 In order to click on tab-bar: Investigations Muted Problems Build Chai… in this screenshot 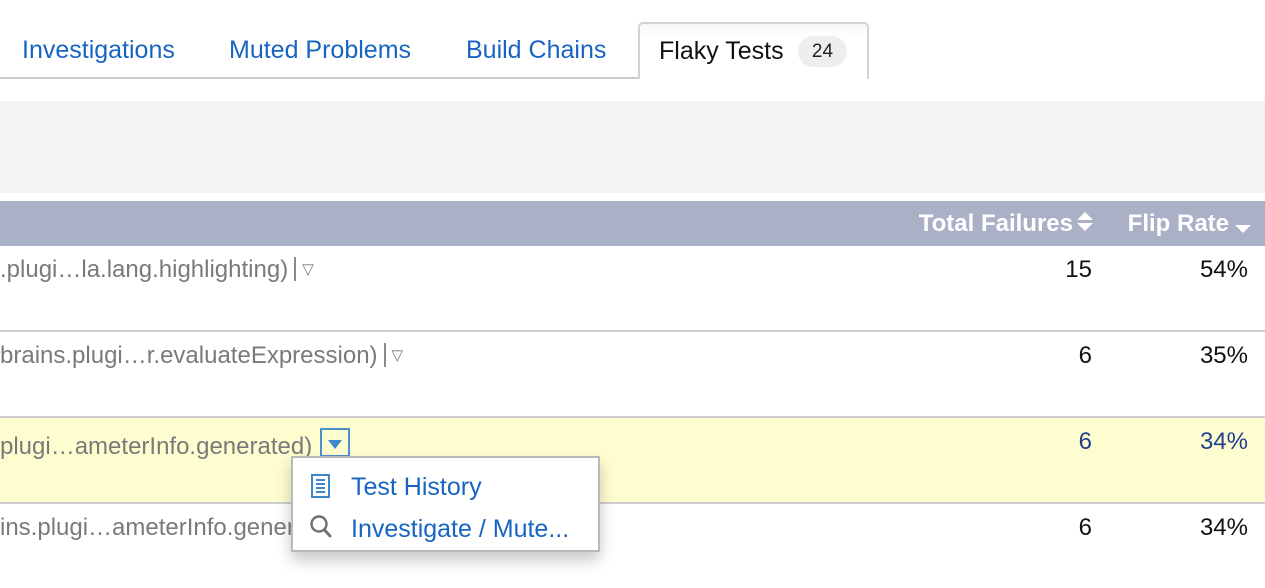, I will do `click(632, 39)`.